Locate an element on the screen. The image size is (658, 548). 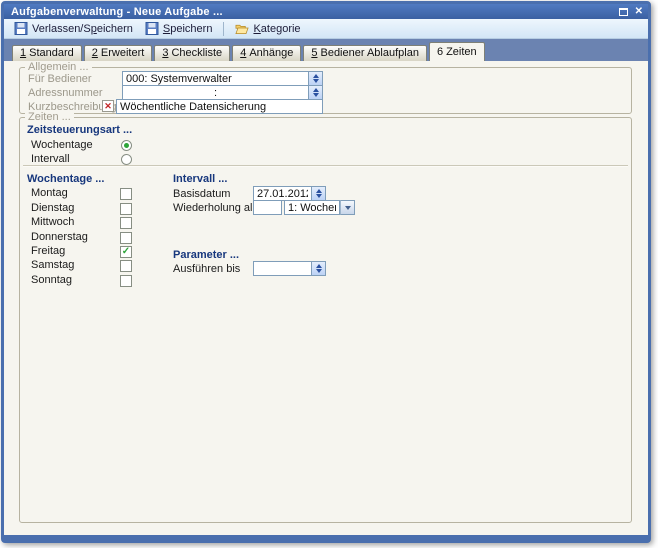
titlebar: Aufgabenverwaltung - Neue Aufgabe ... ✕ is located at coordinates (326, 11).